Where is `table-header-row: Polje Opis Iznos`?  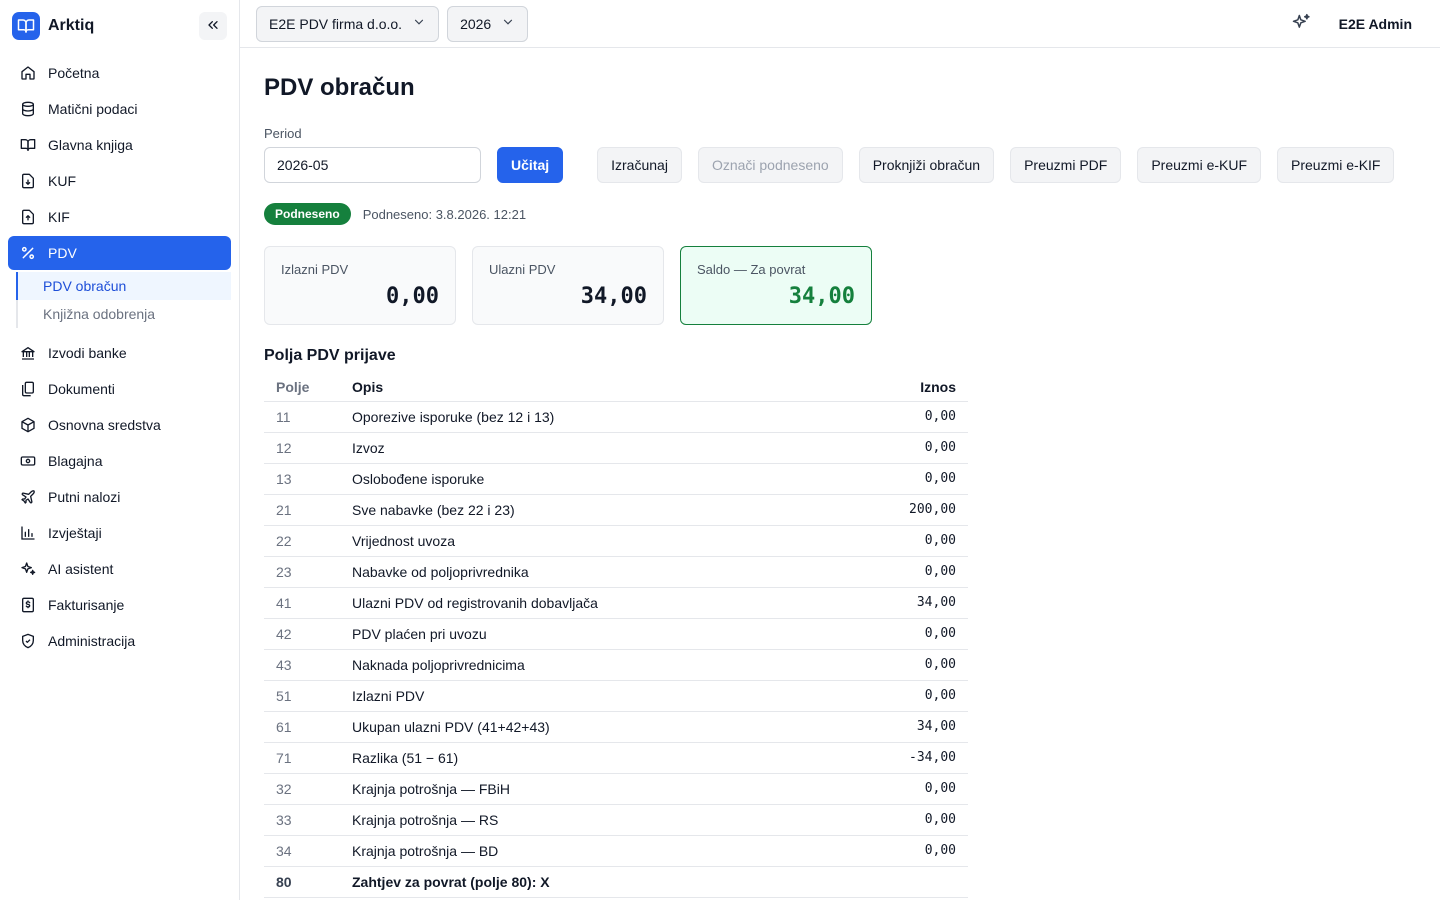
table-header-row: Polje Opis Iznos is located at coordinates (616, 387).